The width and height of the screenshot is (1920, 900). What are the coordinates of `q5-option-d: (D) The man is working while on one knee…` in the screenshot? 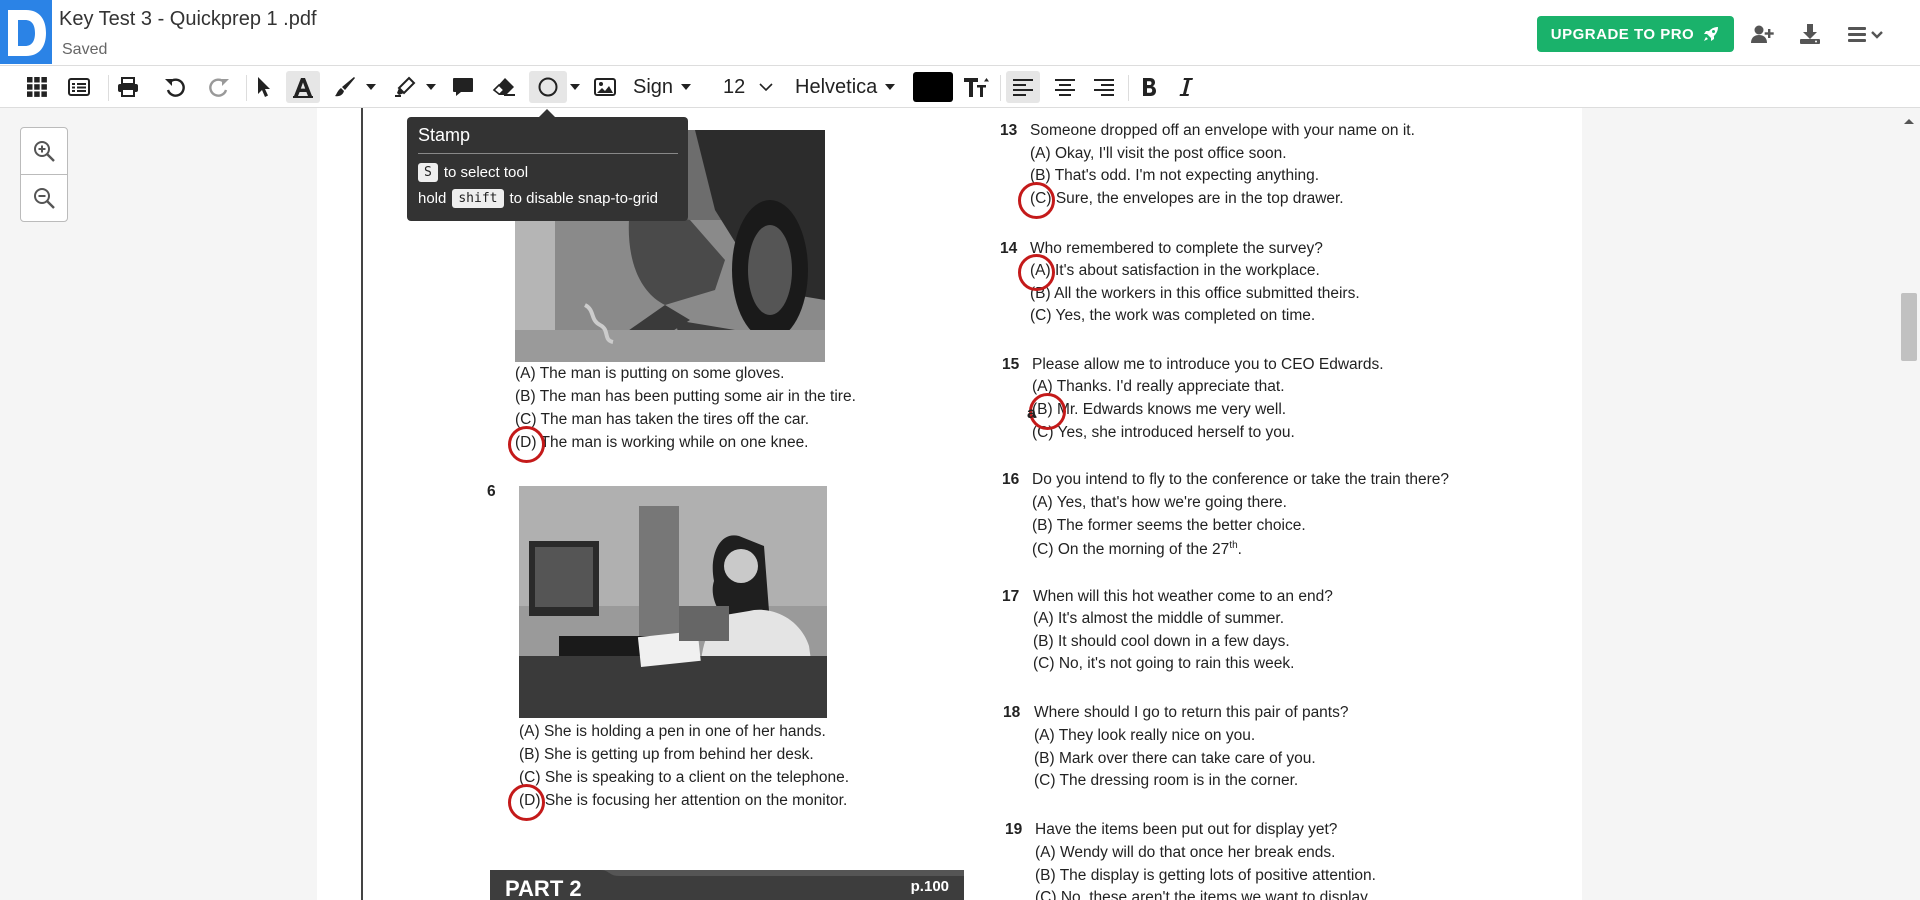 It's located at (662, 442).